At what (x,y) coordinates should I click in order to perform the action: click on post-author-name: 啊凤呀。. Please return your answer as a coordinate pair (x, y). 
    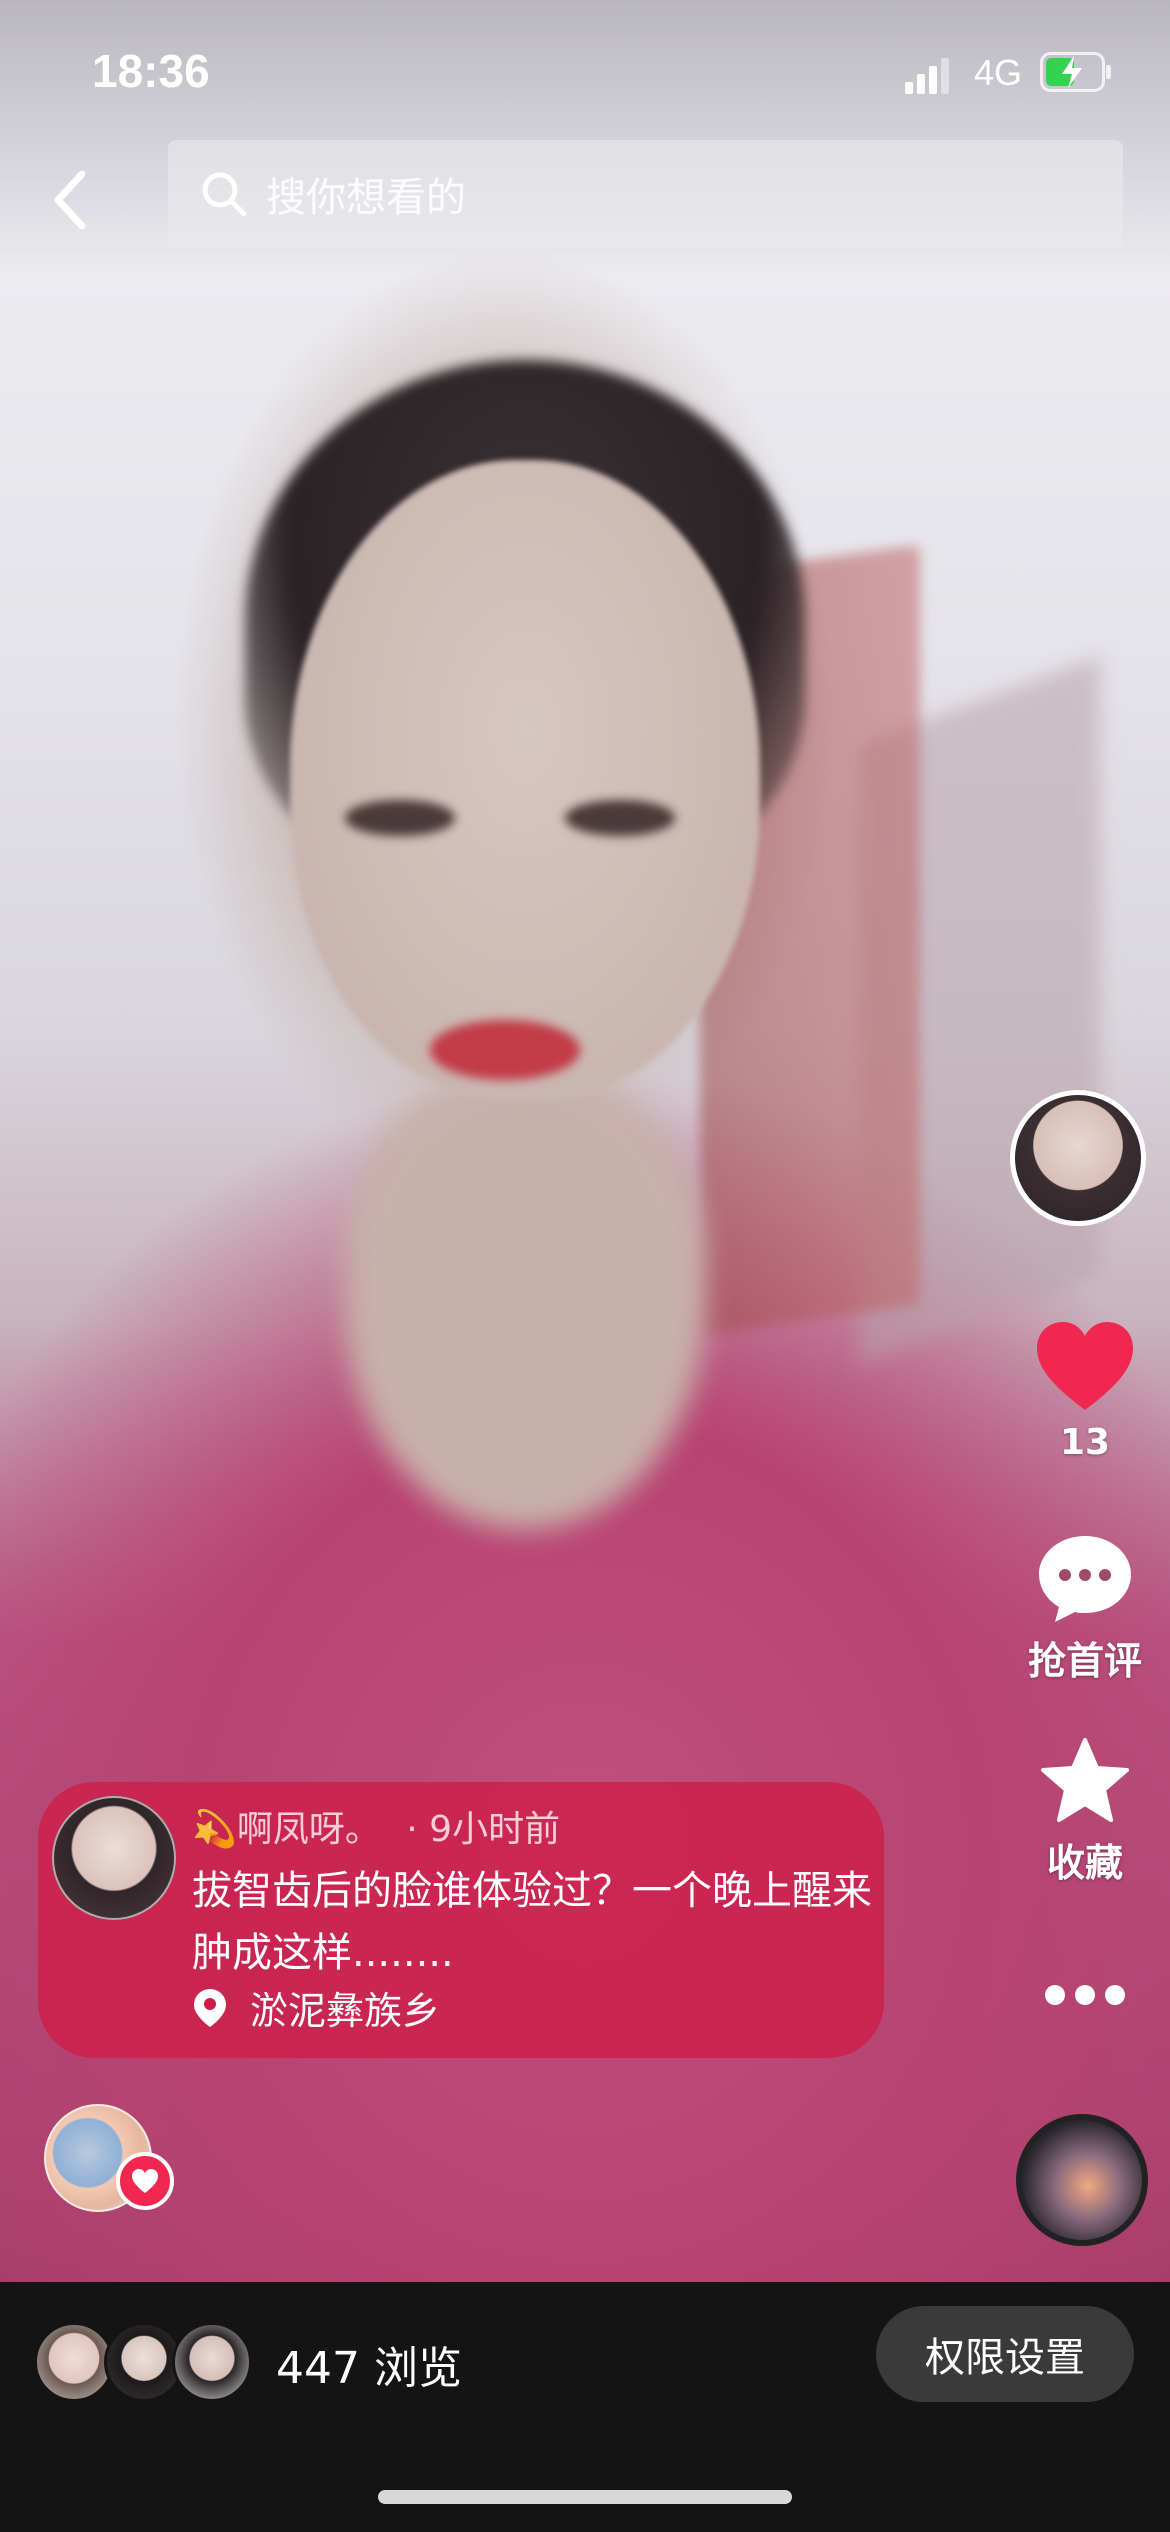
    Looking at the image, I should click on (309, 1829).